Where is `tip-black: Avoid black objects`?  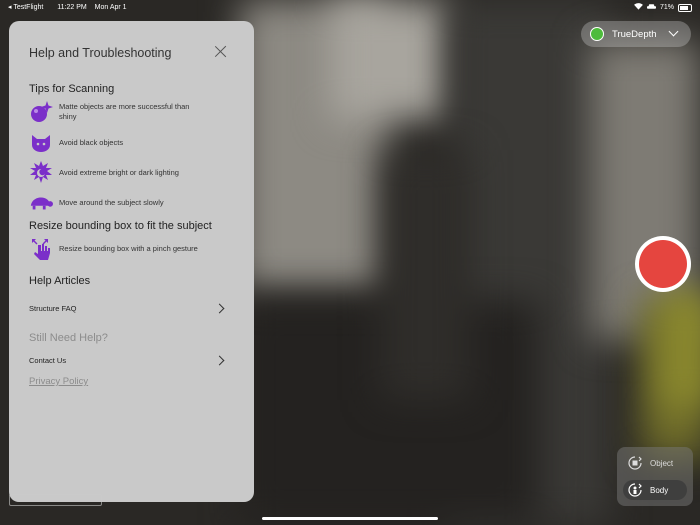 tip-black: Avoid black objects is located at coordinates (114, 143).